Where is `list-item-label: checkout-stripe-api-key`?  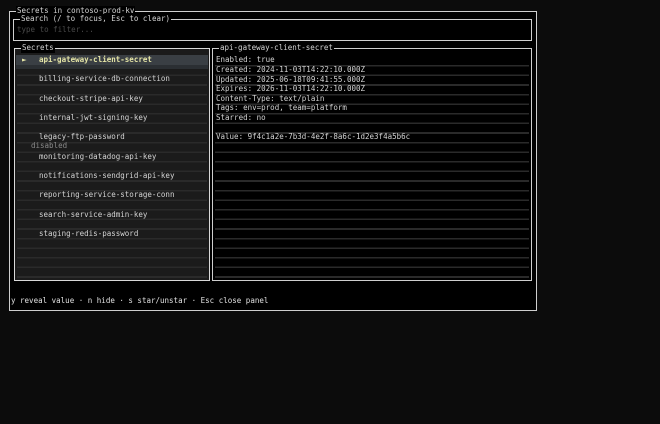
list-item-label: checkout-stripe-api-key is located at coordinates (91, 98).